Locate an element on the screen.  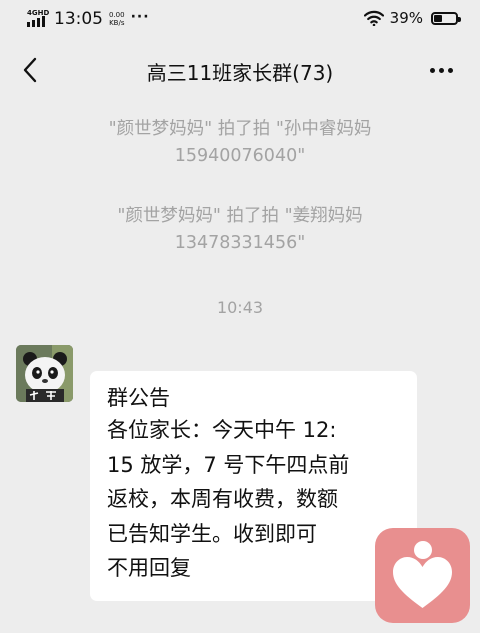
more-options-button is located at coordinates (441, 70).